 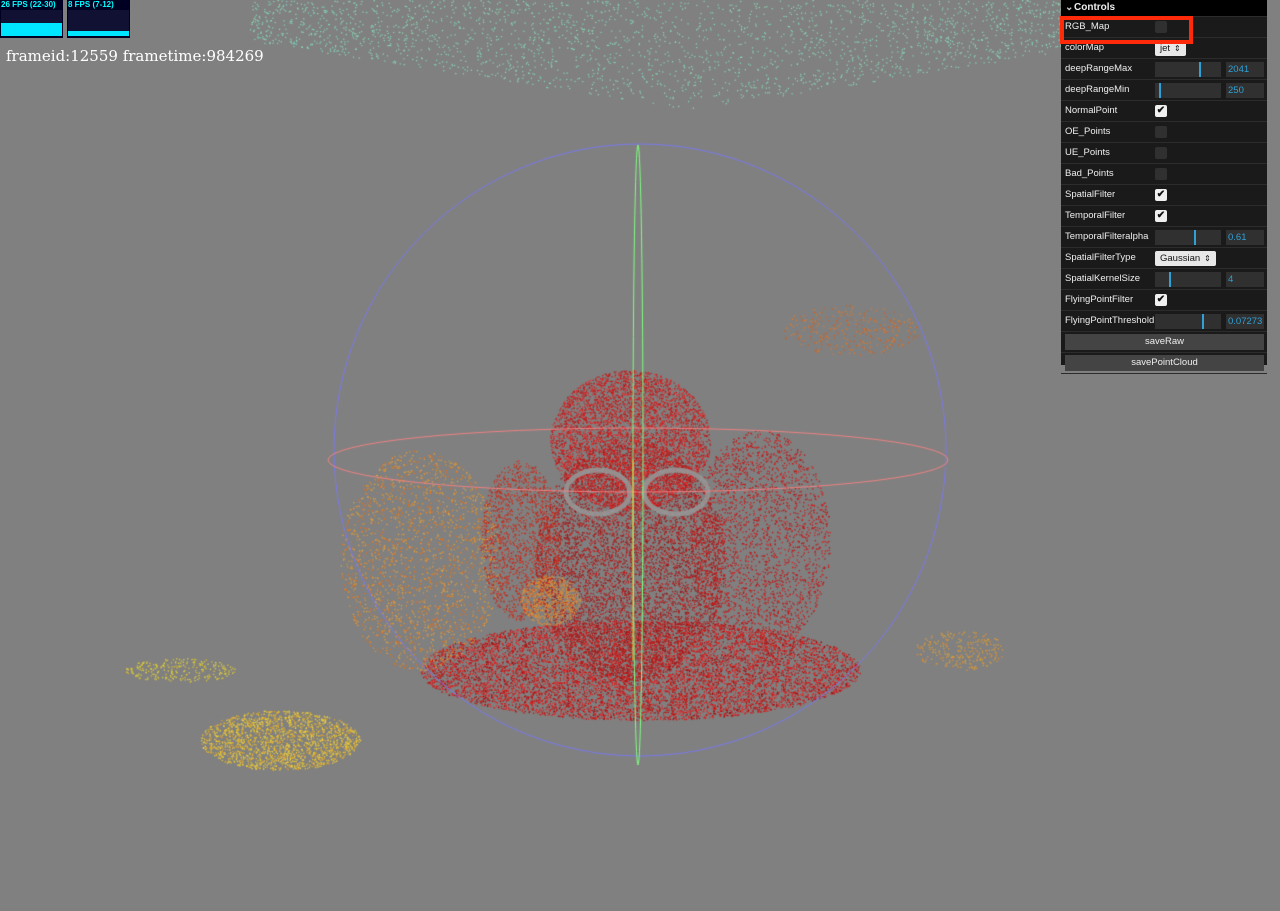 What do you see at coordinates (1100, 257) in the screenshot?
I see `spatial-filter-type-label: SpatialFilterType` at bounding box center [1100, 257].